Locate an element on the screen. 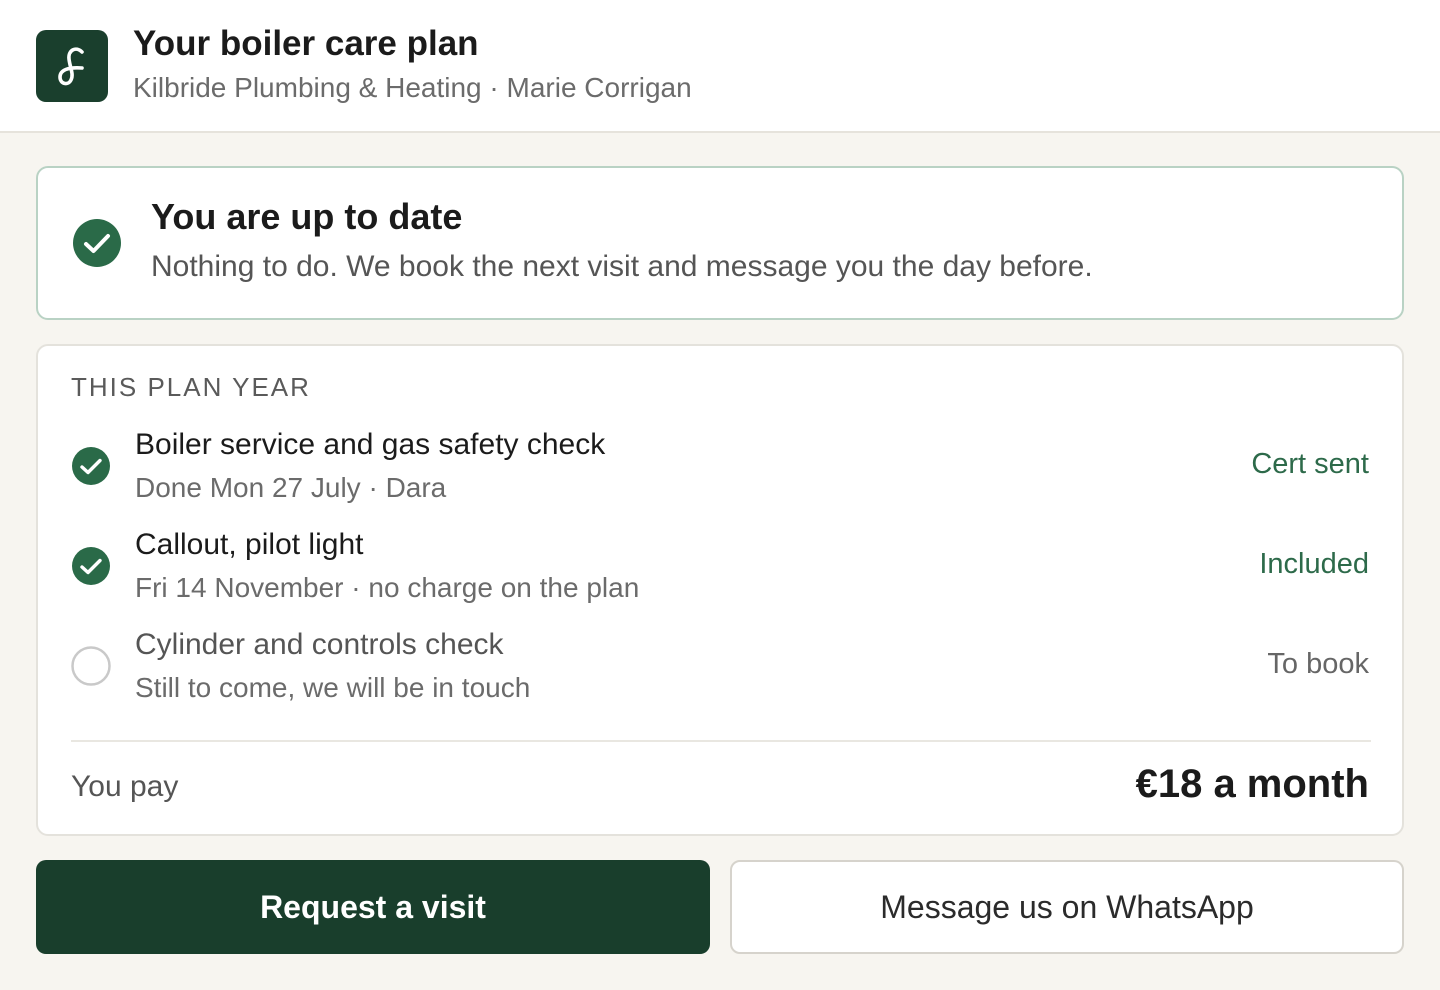 The image size is (1440, 990). empty-circle-icon is located at coordinates (91, 668).